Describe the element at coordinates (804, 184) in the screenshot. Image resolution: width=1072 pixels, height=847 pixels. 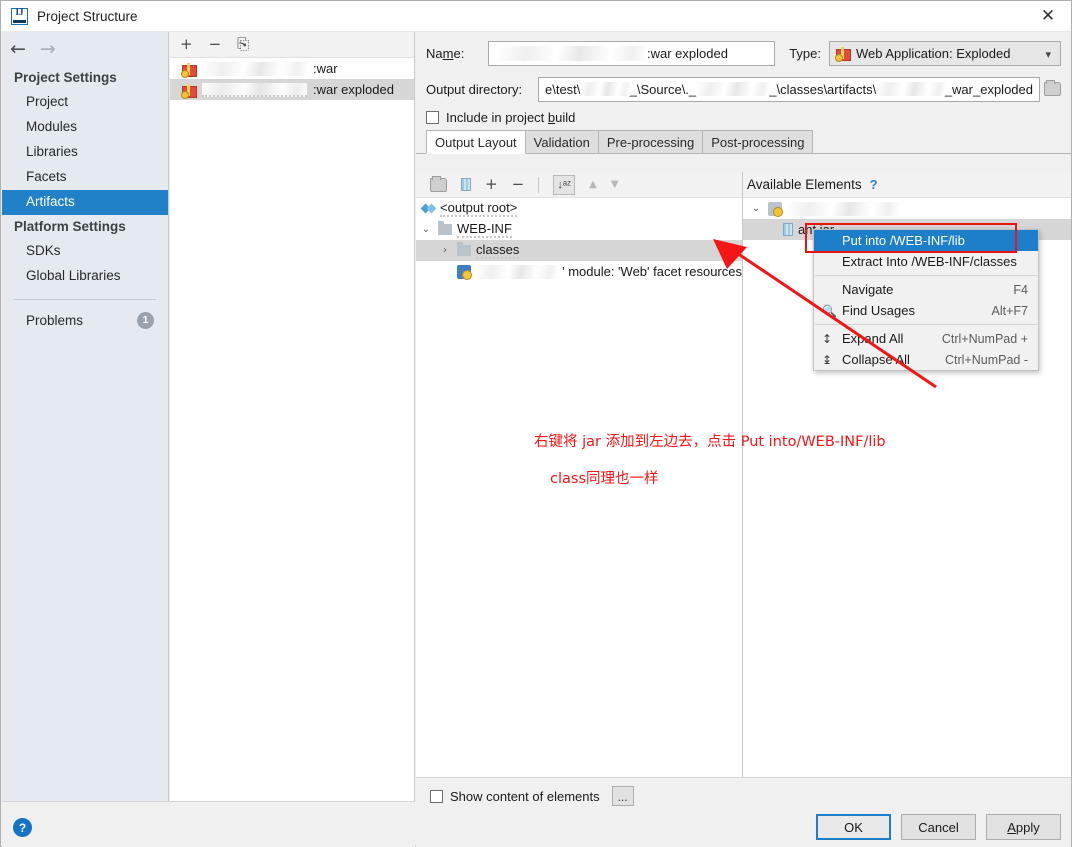
I see `available-elements-title: Available Elements` at that location.